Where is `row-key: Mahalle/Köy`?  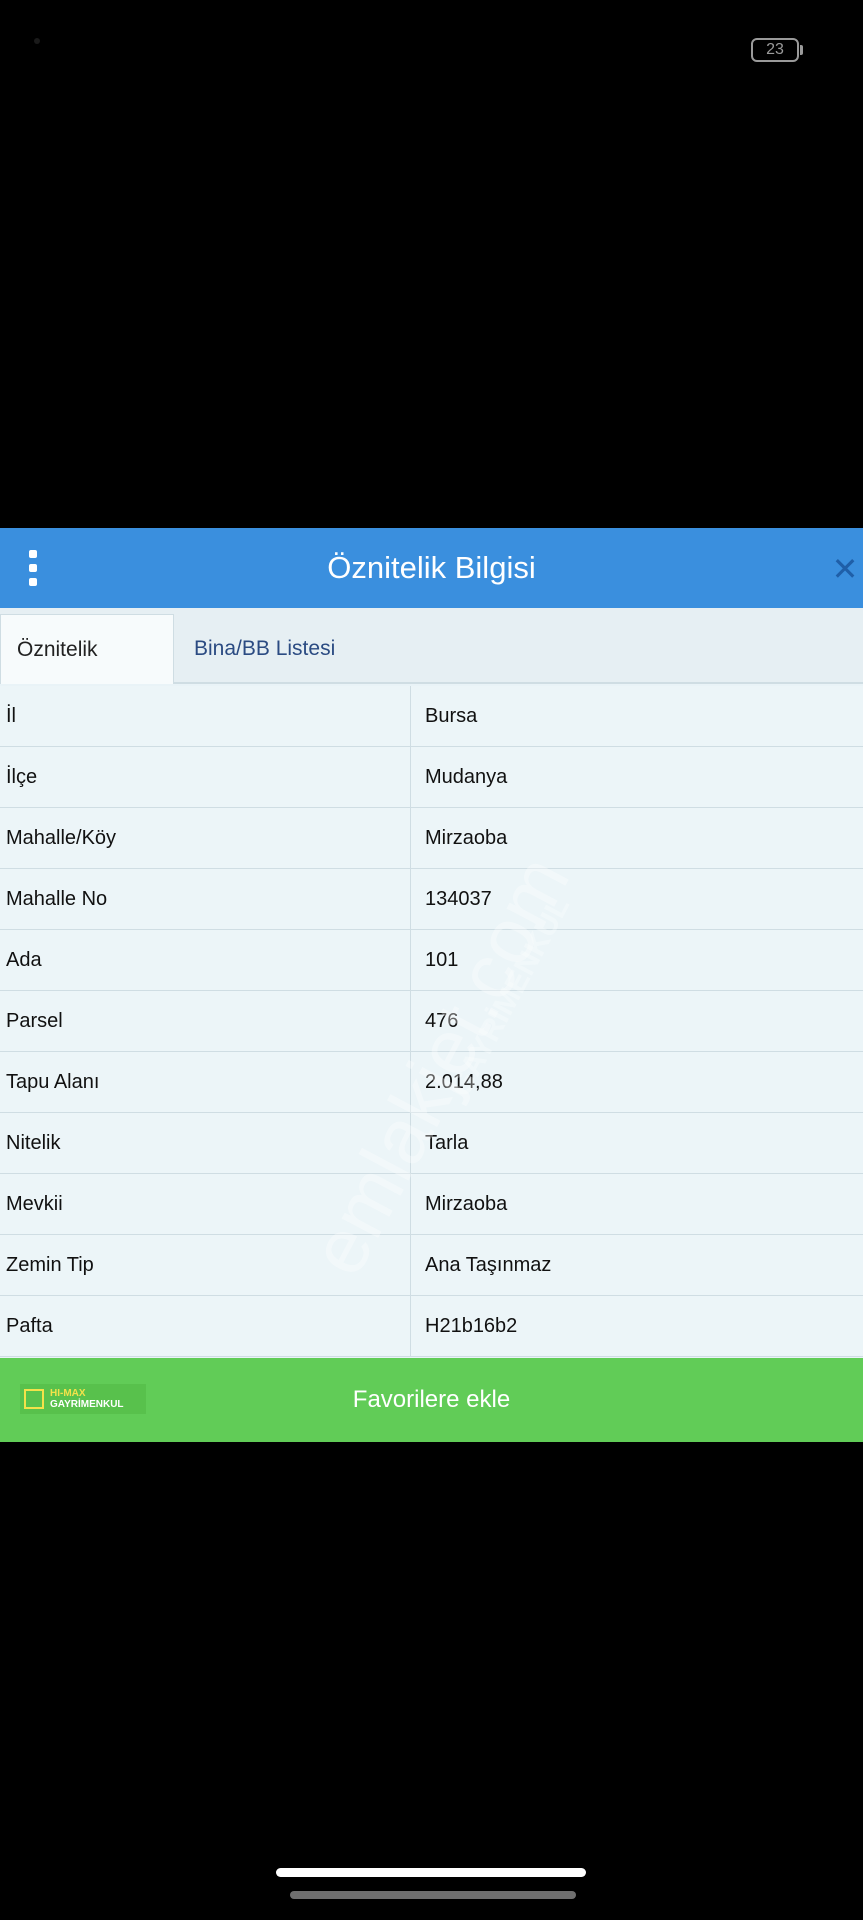
row-key: Mahalle/Köy is located at coordinates (61, 838).